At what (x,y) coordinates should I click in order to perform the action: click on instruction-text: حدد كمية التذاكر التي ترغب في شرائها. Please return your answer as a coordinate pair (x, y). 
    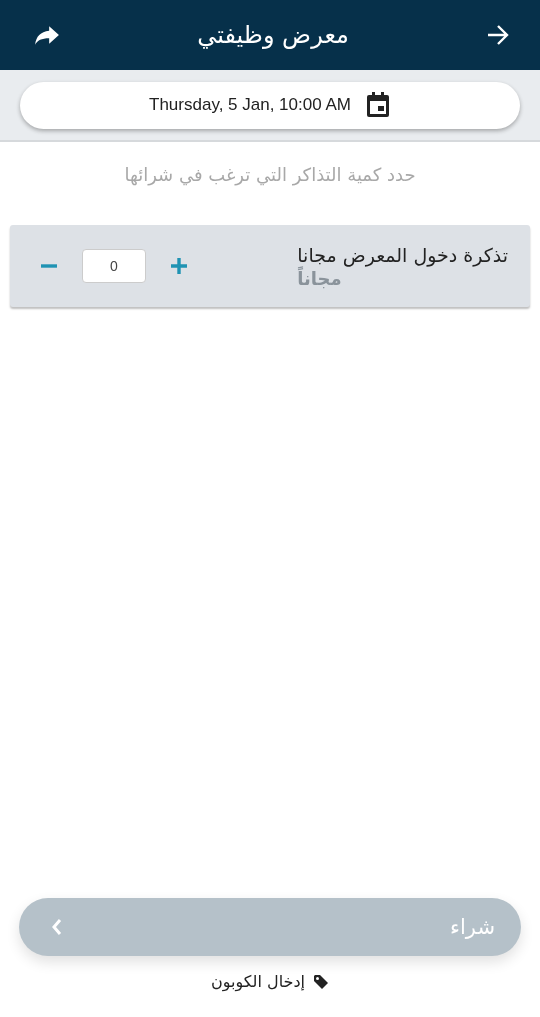
    Looking at the image, I should click on (270, 174).